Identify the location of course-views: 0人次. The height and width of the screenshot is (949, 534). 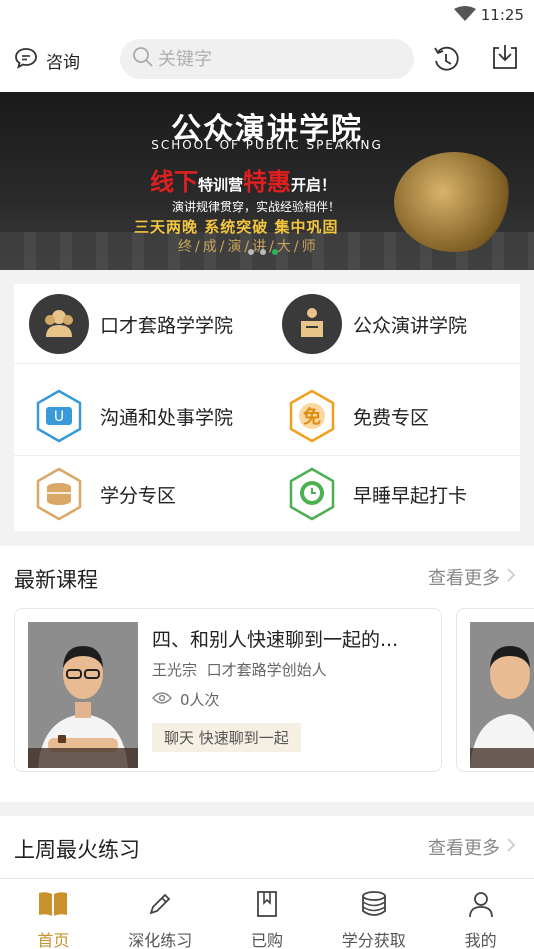
(185, 699).